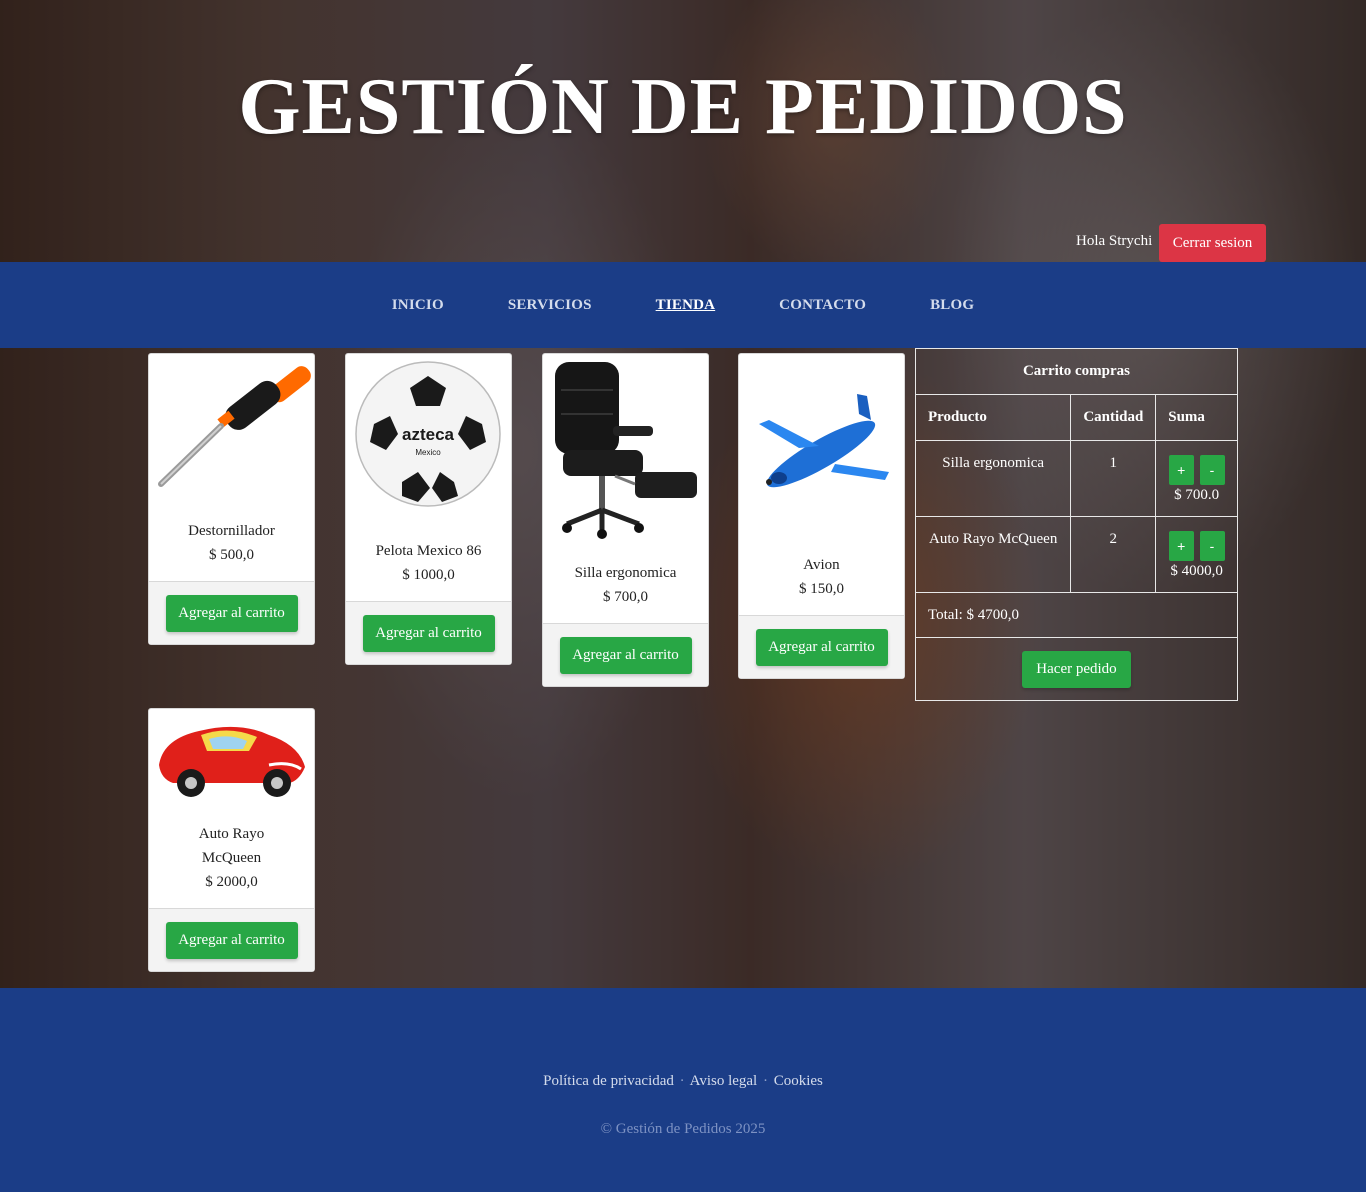 This screenshot has width=1366, height=1192. What do you see at coordinates (683, 107) in the screenshot?
I see `site-title: GESTIÓN DE PEDIDOS` at bounding box center [683, 107].